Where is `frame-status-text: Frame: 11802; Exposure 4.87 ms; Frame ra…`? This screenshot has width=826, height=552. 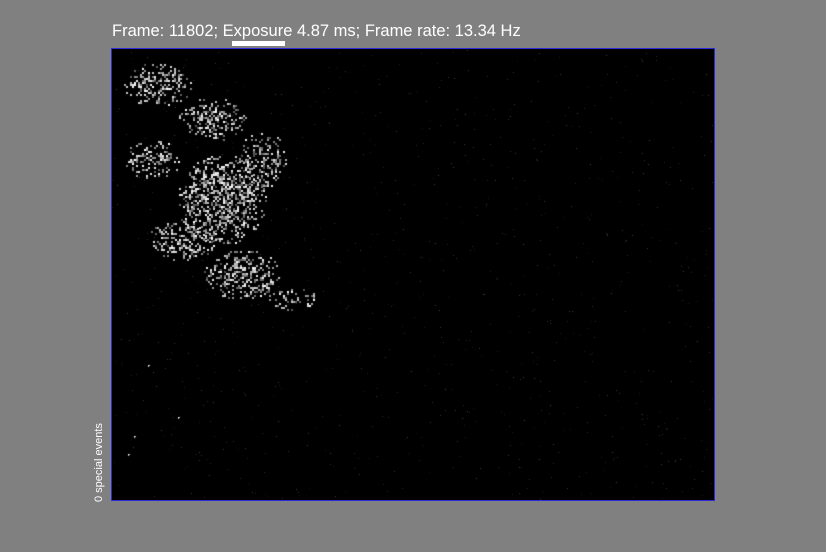
frame-status-text: Frame: 11802; Exposure 4.87 ms; Frame ra… is located at coordinates (316, 31).